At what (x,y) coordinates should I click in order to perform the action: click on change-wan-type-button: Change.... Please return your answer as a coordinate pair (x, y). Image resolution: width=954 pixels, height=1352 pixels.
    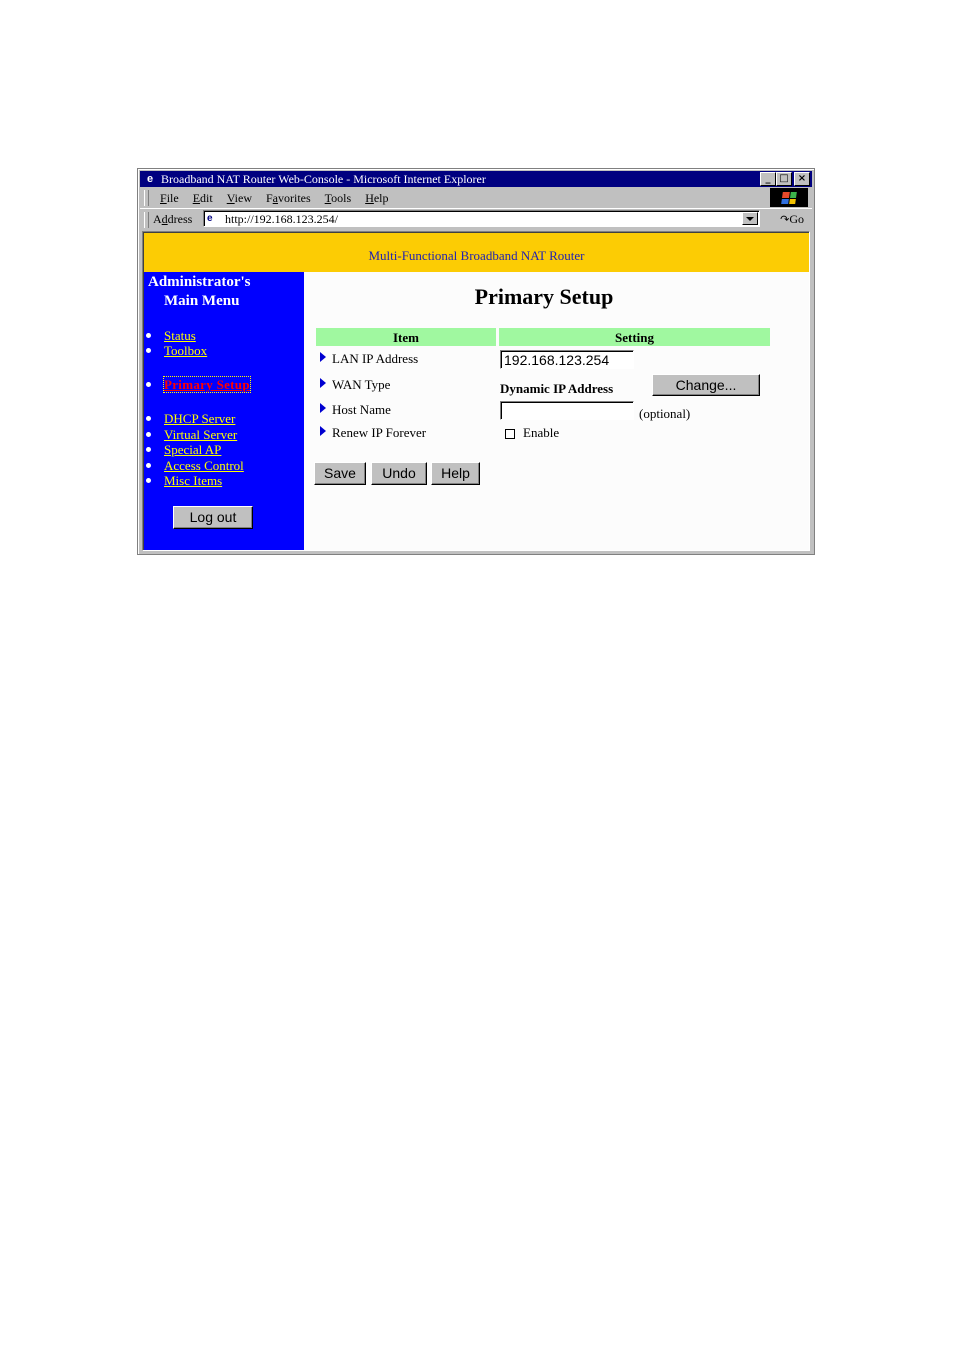
    Looking at the image, I should click on (706, 385).